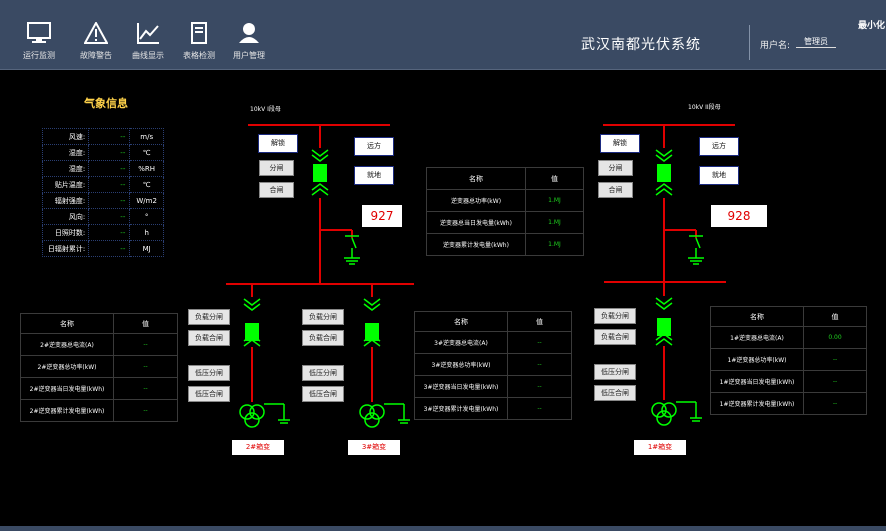  What do you see at coordinates (276, 168) in the screenshot?
I see `open-breaker-button-left: 分闸` at bounding box center [276, 168].